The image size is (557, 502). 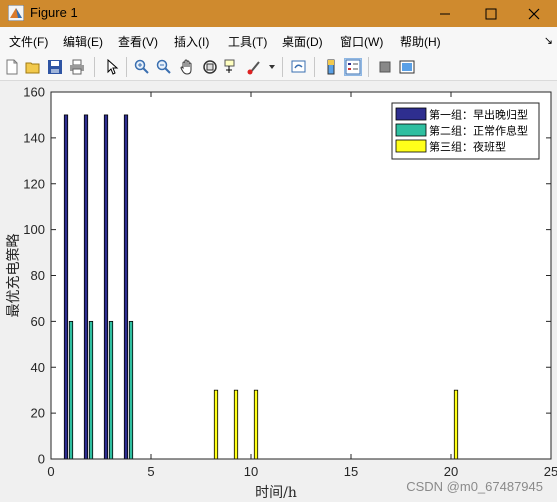 I want to click on rotate-3d-icon, so click(x=210, y=67).